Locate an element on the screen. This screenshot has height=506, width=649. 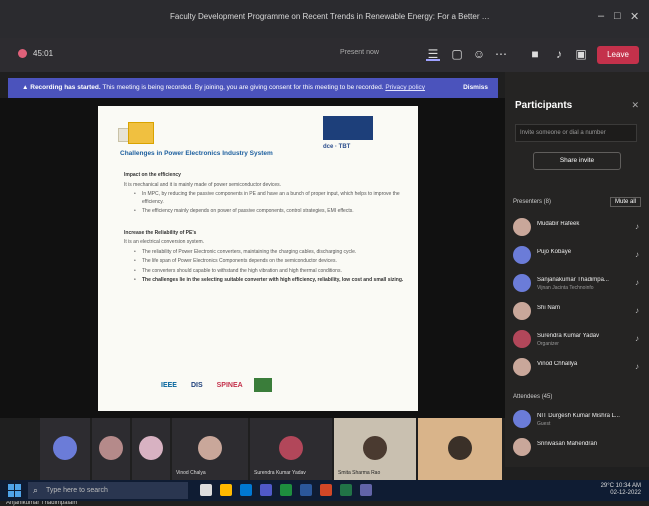
leave-label: Leave is located at coordinates (618, 54).